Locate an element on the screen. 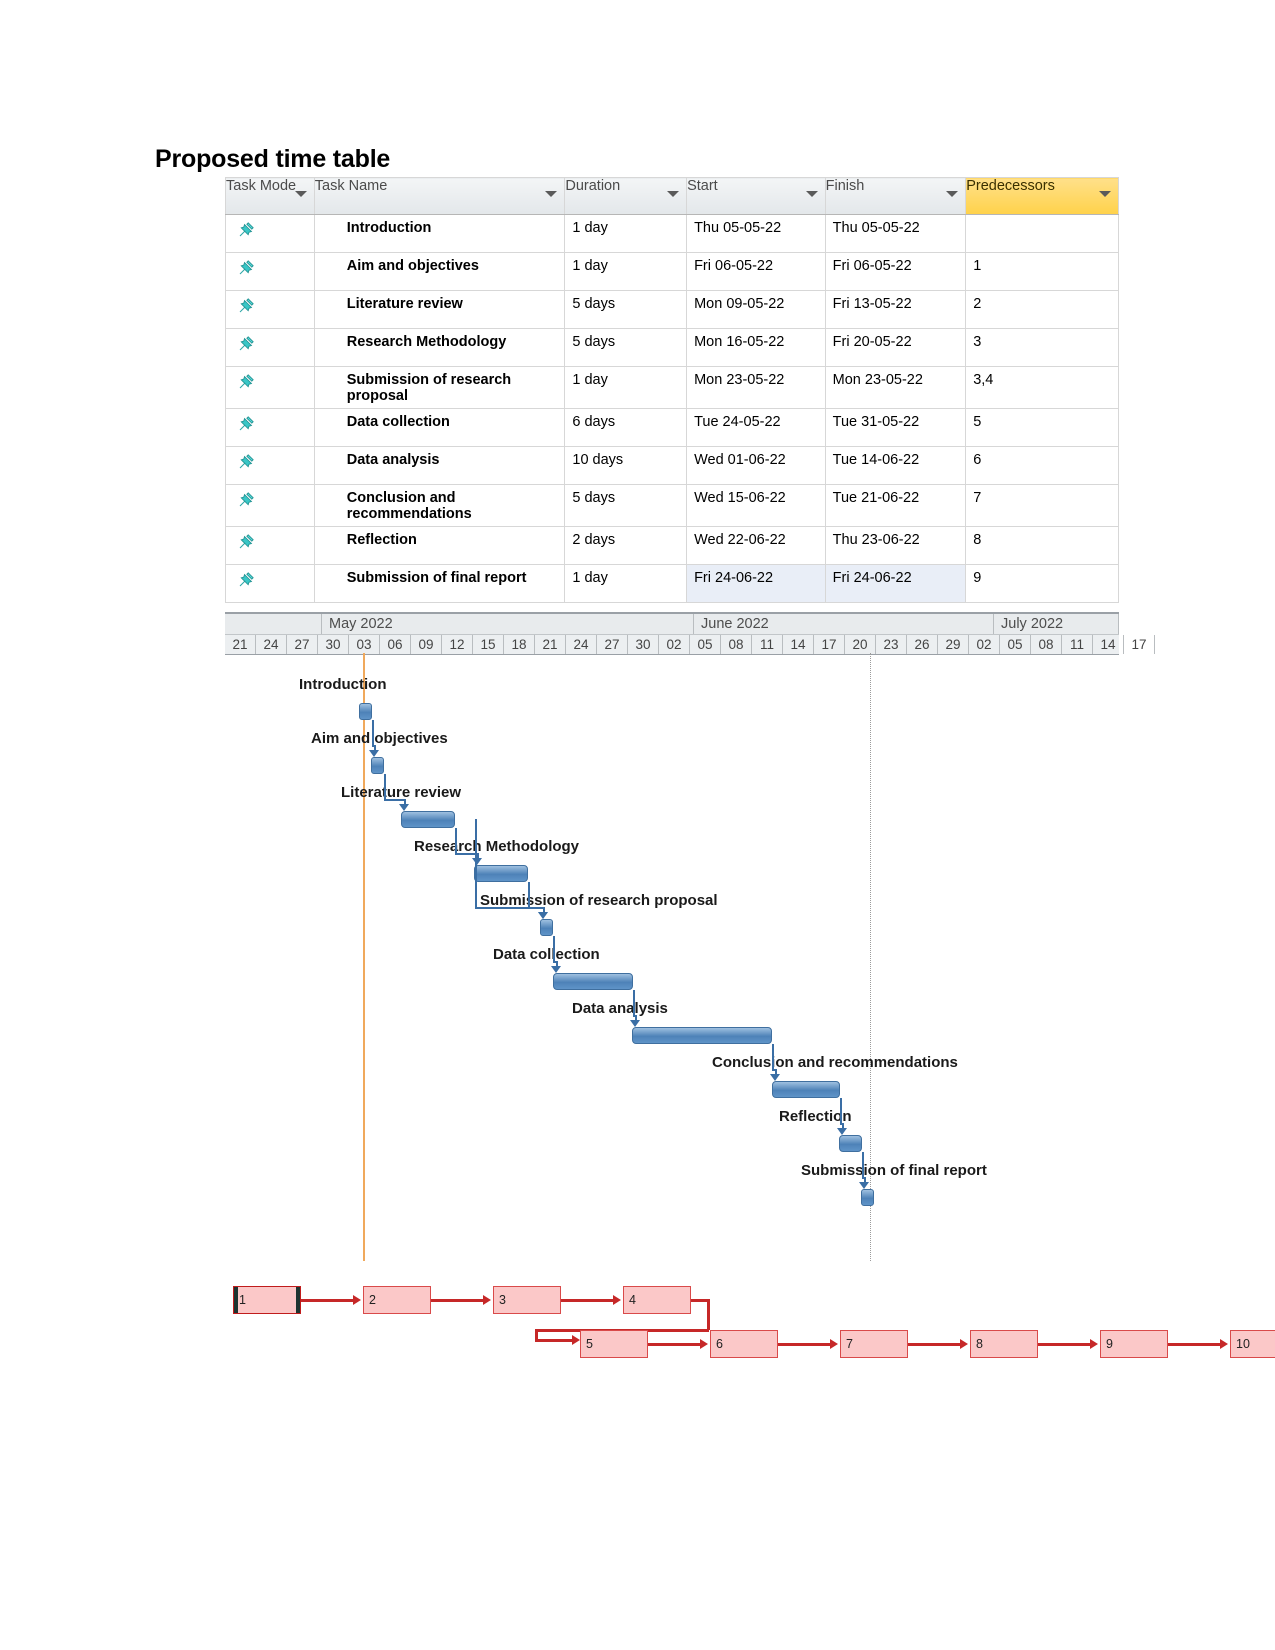 This screenshot has height=1650, width=1275. network-node: 2 is located at coordinates (397, 1300).